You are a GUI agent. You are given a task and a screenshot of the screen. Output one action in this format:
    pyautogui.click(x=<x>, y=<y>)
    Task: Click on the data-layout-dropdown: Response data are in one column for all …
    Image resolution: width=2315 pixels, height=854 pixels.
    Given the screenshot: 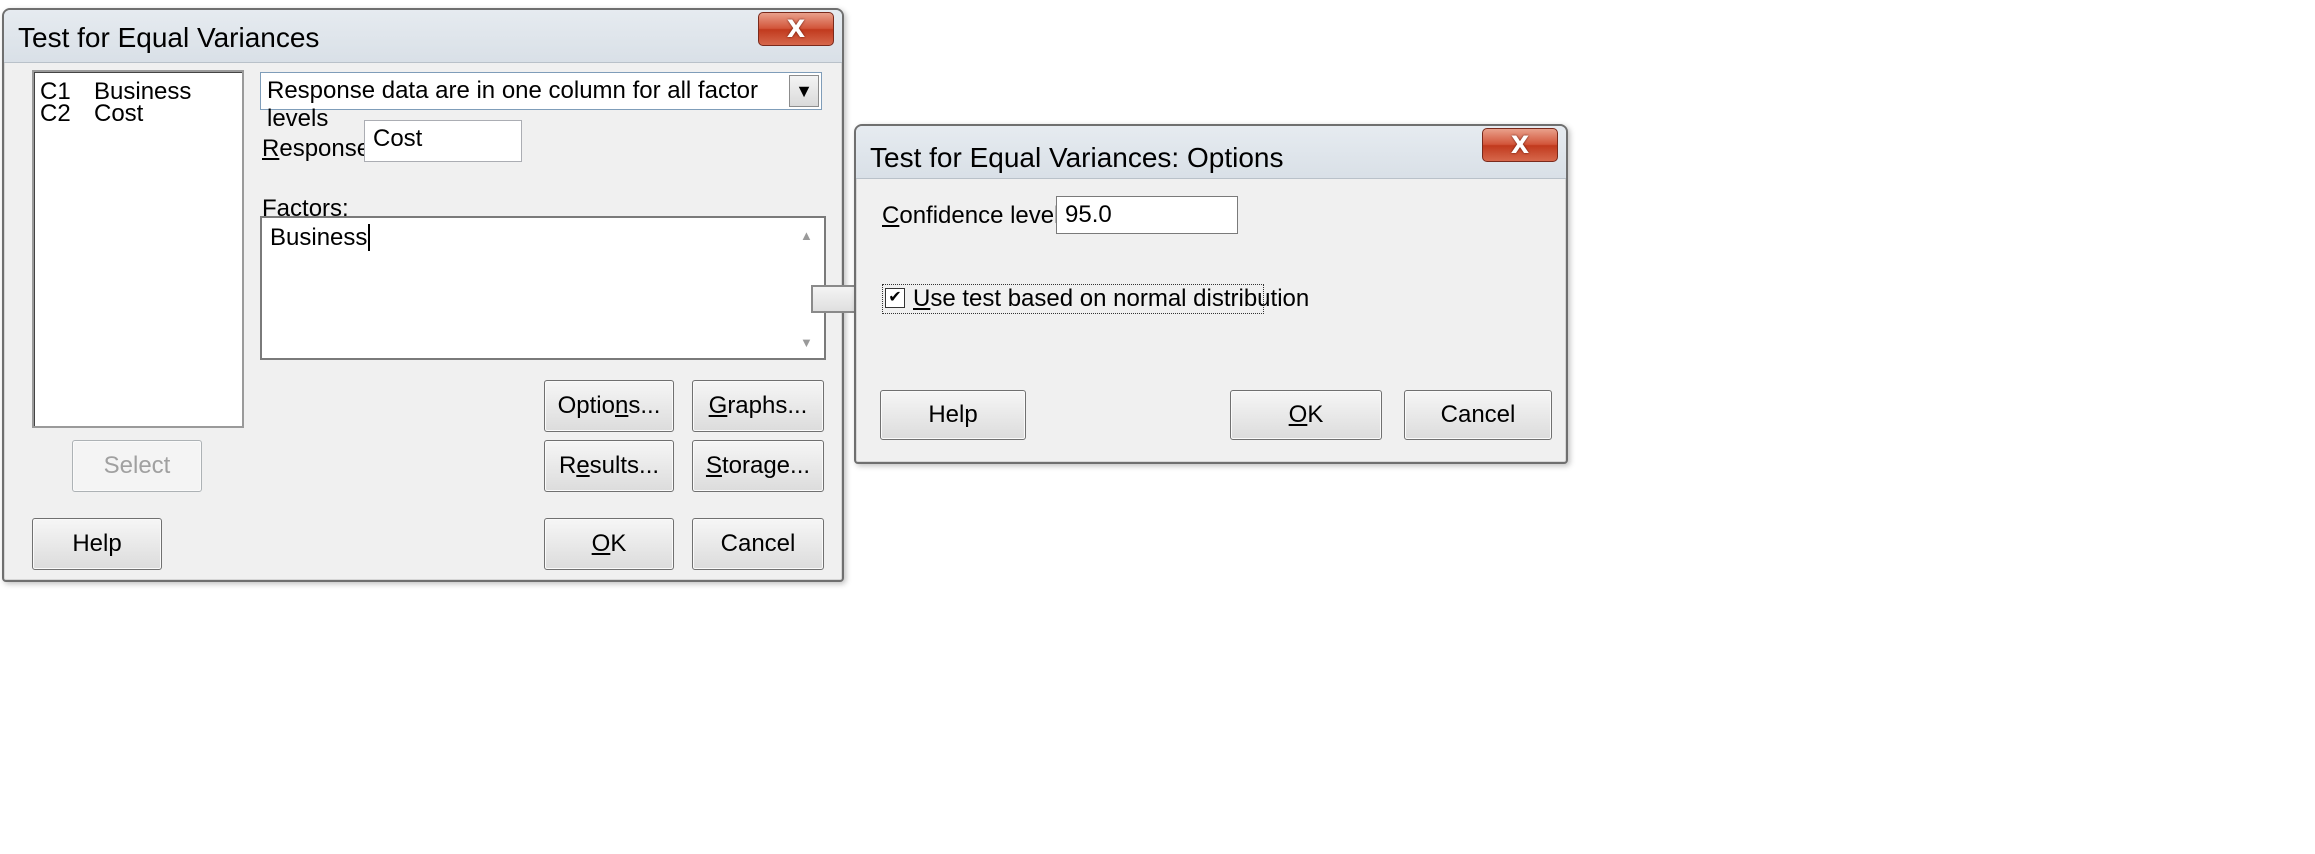 What is the action you would take?
    pyautogui.click(x=541, y=102)
    